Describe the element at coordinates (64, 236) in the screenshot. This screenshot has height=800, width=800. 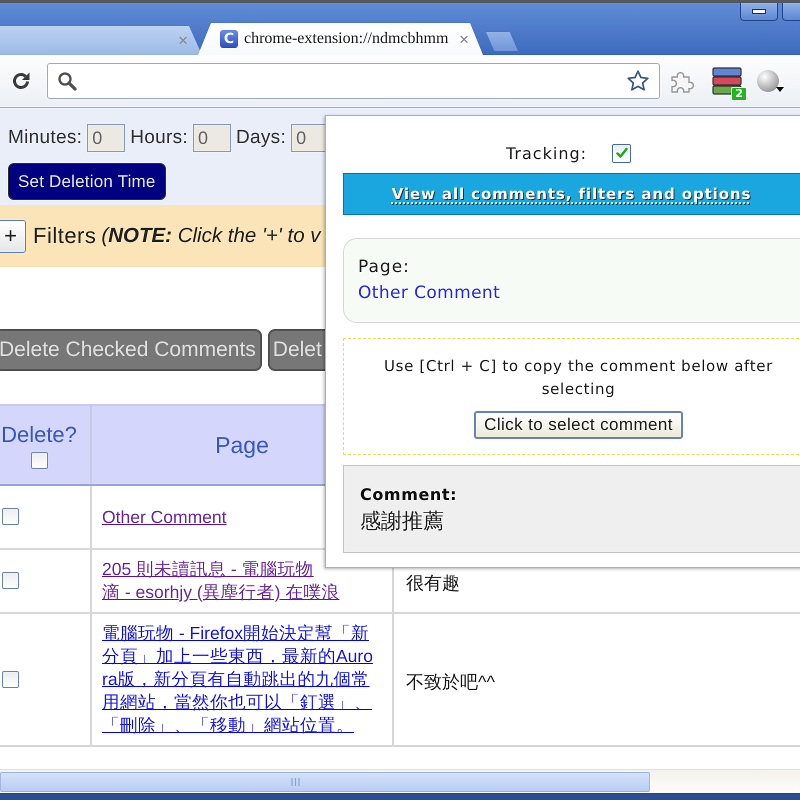
I see `filters-label: Filters` at that location.